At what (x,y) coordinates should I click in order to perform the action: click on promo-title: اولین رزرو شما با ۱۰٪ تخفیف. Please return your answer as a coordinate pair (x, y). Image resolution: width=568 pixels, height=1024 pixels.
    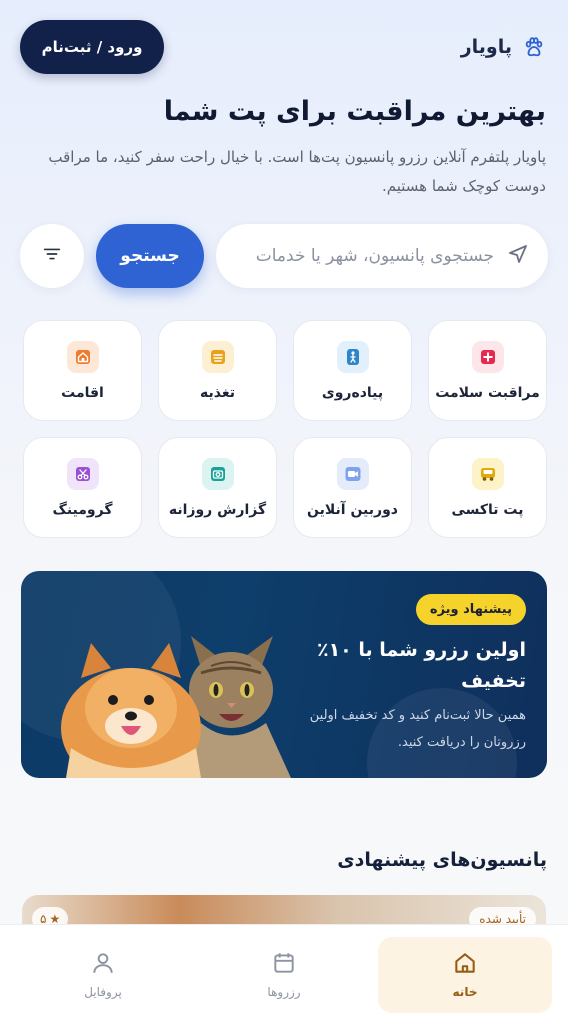
    Looking at the image, I should click on (421, 665).